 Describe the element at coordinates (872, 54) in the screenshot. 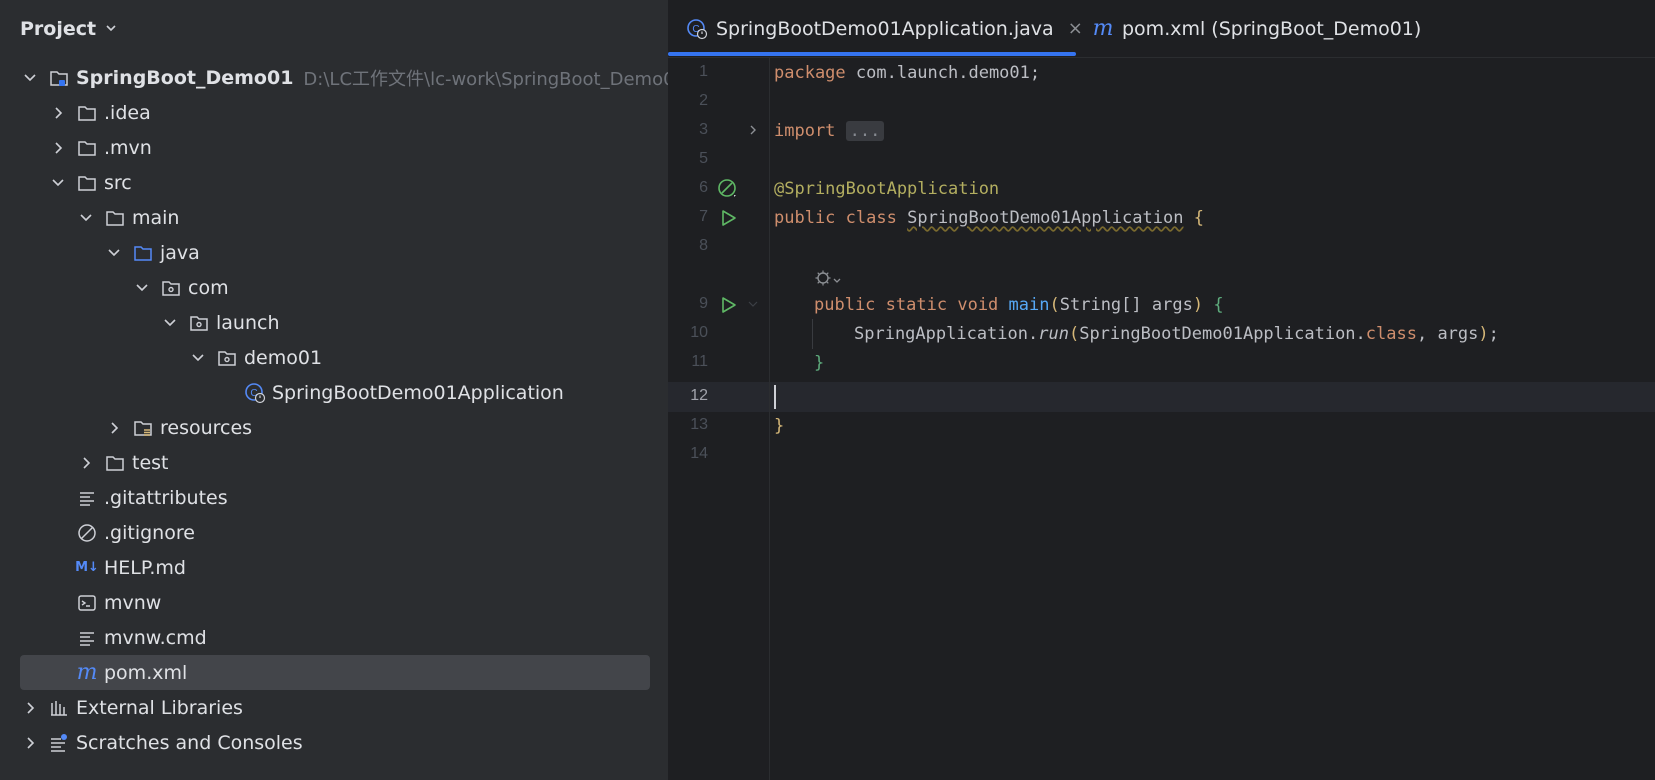

I see `active-tab-indicator` at that location.